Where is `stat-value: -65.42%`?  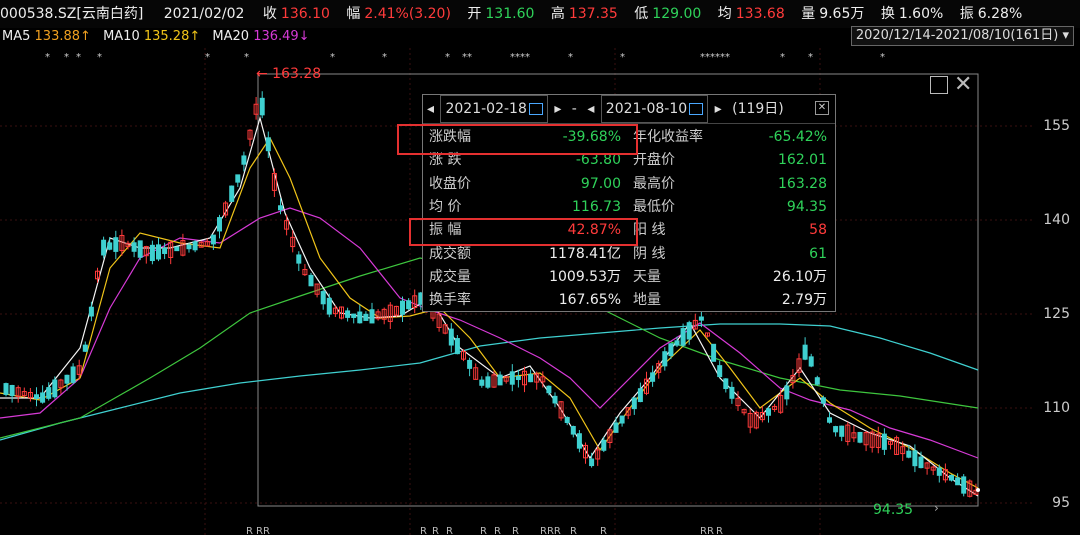 stat-value: -65.42% is located at coordinates (797, 137).